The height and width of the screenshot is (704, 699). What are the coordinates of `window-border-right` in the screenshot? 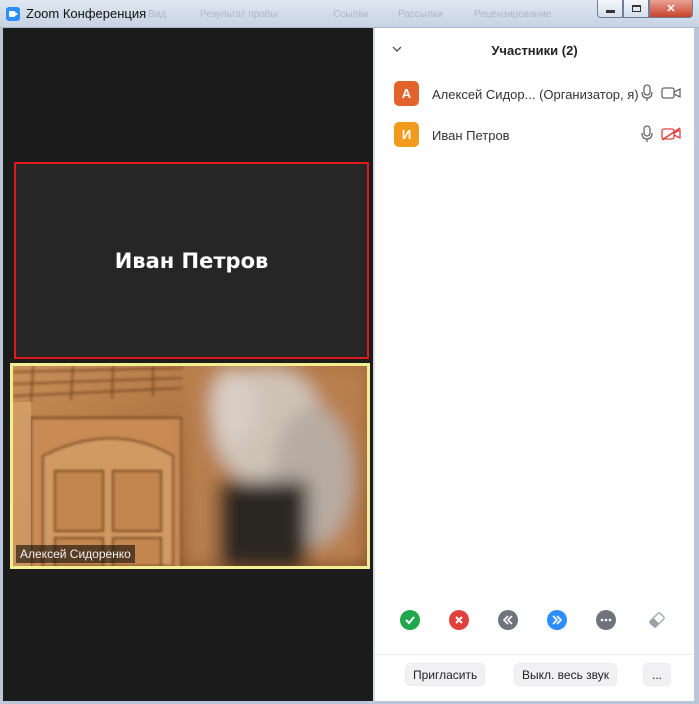 It's located at (696, 366).